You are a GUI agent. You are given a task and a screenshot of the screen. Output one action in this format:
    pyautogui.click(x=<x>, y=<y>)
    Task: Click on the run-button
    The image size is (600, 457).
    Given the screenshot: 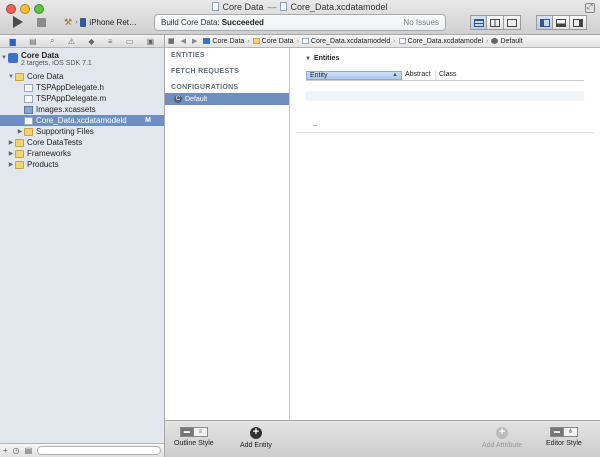 What is the action you would take?
    pyautogui.click(x=18, y=22)
    